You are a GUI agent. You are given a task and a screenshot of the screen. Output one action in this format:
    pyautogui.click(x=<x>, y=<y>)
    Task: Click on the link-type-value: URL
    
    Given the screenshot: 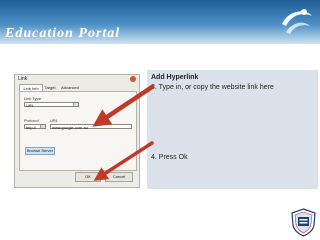 What is the action you would take?
    pyautogui.click(x=30, y=105)
    